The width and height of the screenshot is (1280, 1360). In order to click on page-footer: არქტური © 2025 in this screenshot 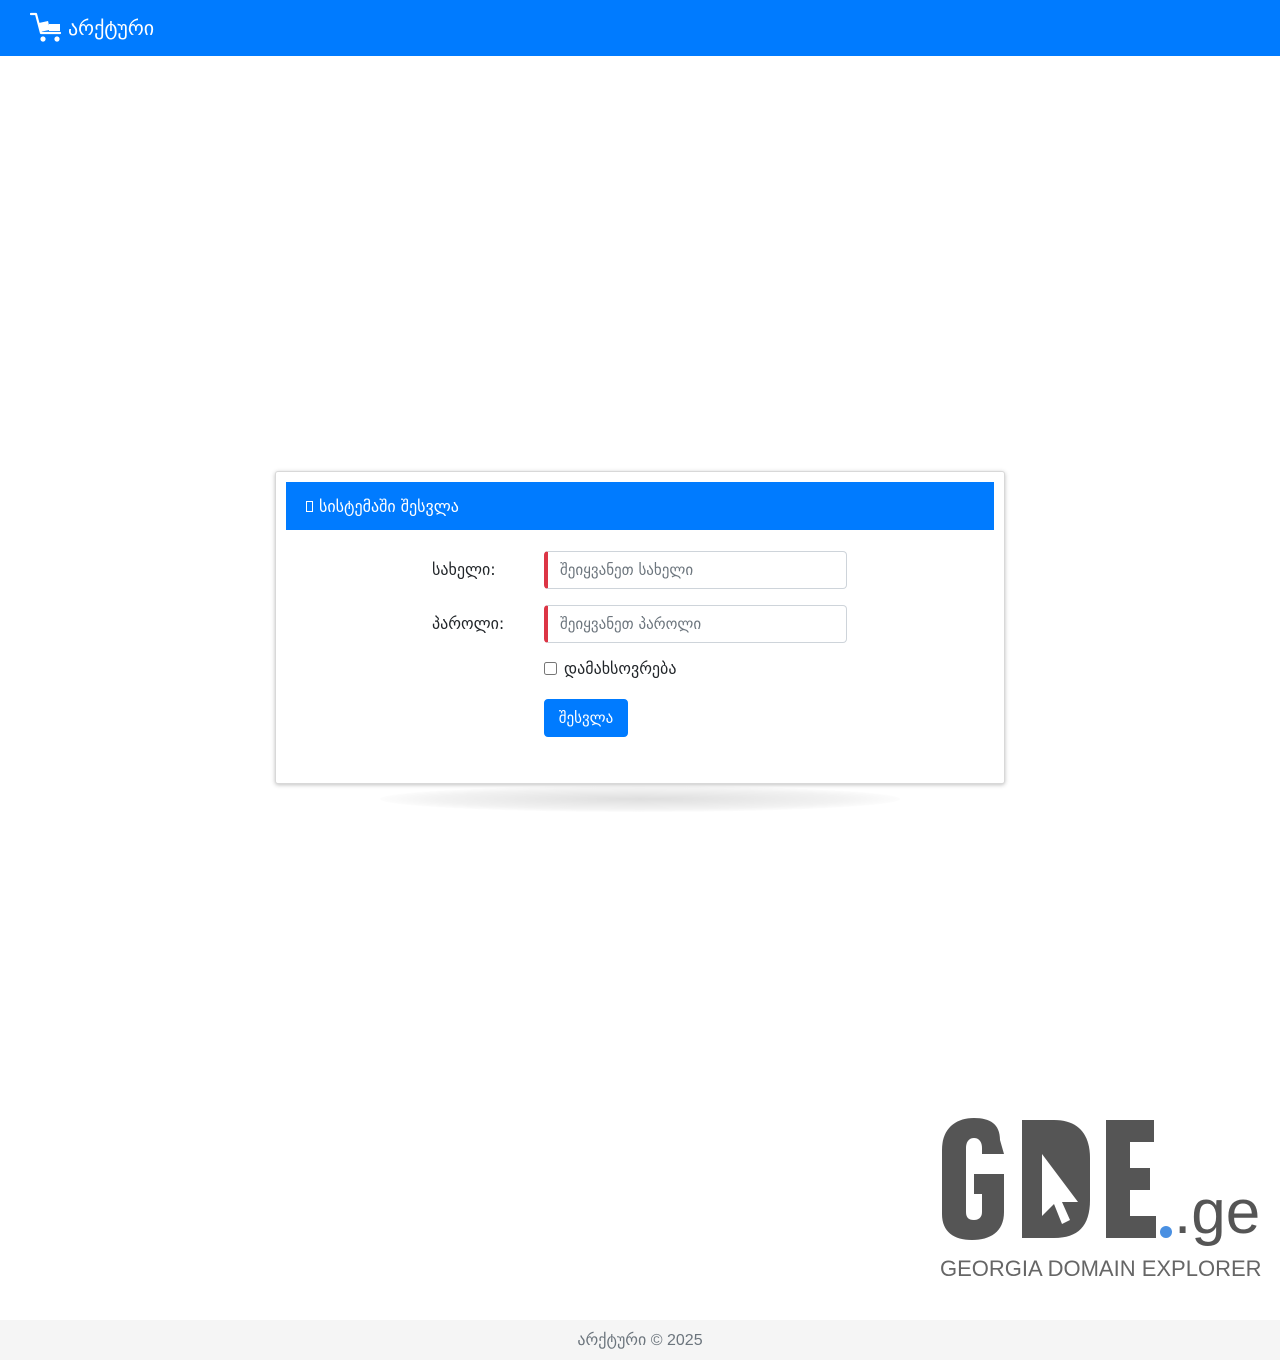, I will do `click(640, 1340)`.